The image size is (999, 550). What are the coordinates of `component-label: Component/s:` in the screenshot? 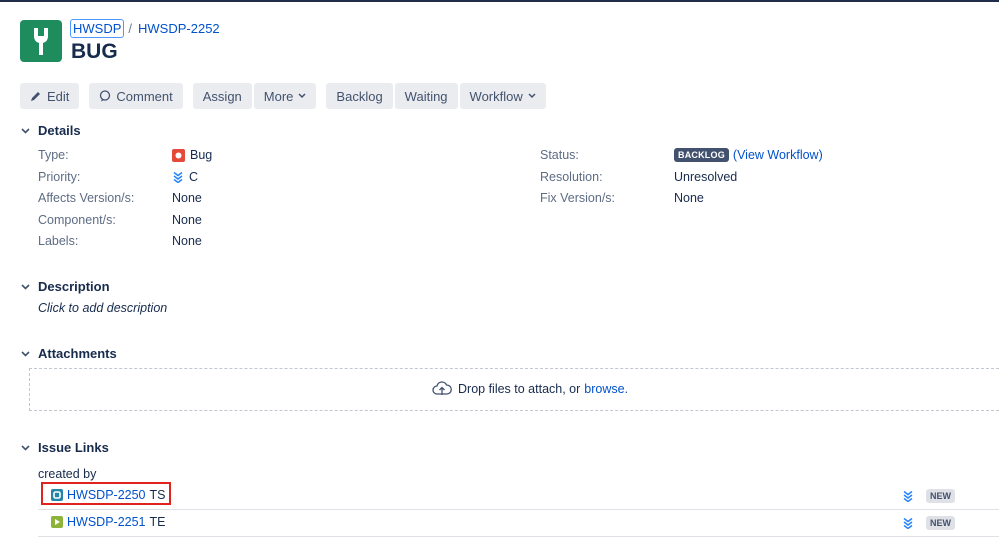 It's located at (77, 220).